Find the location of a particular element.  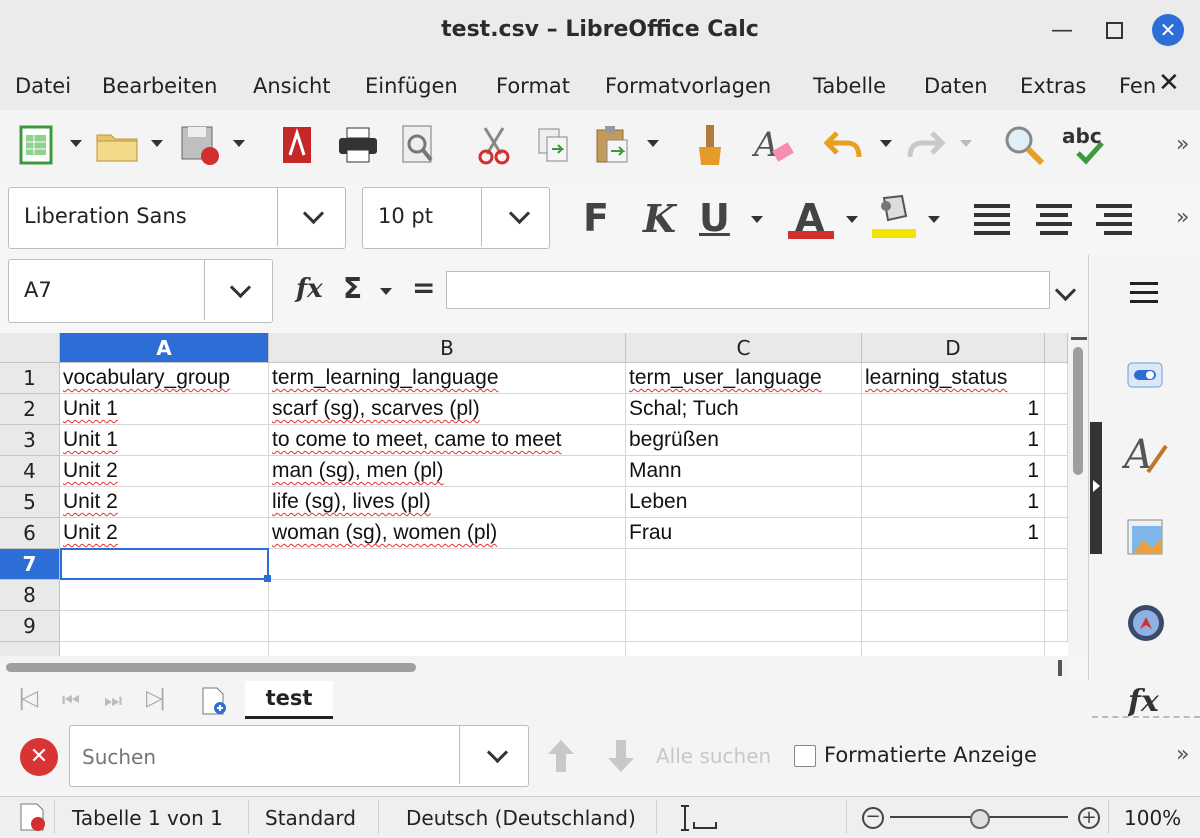

first-sheet-icon: |◁ is located at coordinates (28, 698).